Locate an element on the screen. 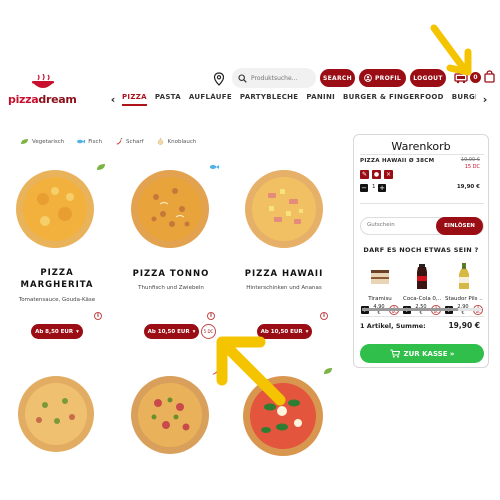 The image size is (500, 500). price-select-button: Ab 8,50 EUR ▾ is located at coordinates (57, 331).